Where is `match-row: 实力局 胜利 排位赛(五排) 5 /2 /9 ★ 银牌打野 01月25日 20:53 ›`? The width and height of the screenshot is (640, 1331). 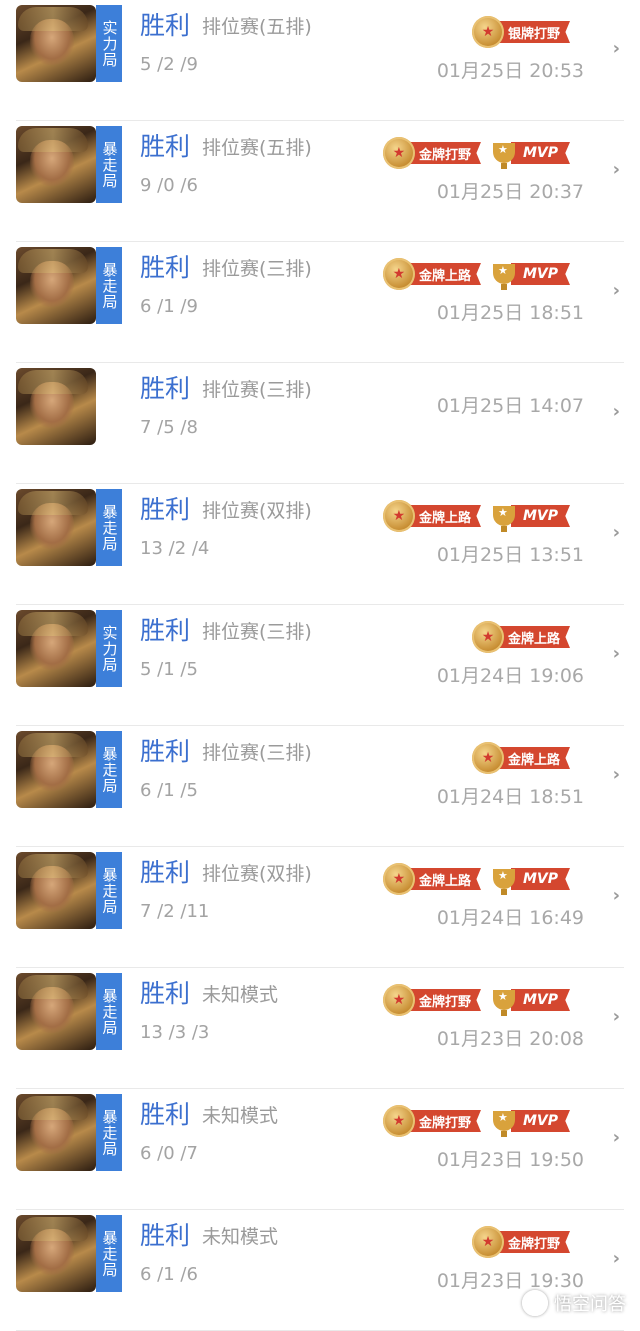
match-row: 实力局 胜利 排位赛(五排) 5 /2 /9 ★ 银牌打野 01月25日 20:53 › is located at coordinates (320, 60).